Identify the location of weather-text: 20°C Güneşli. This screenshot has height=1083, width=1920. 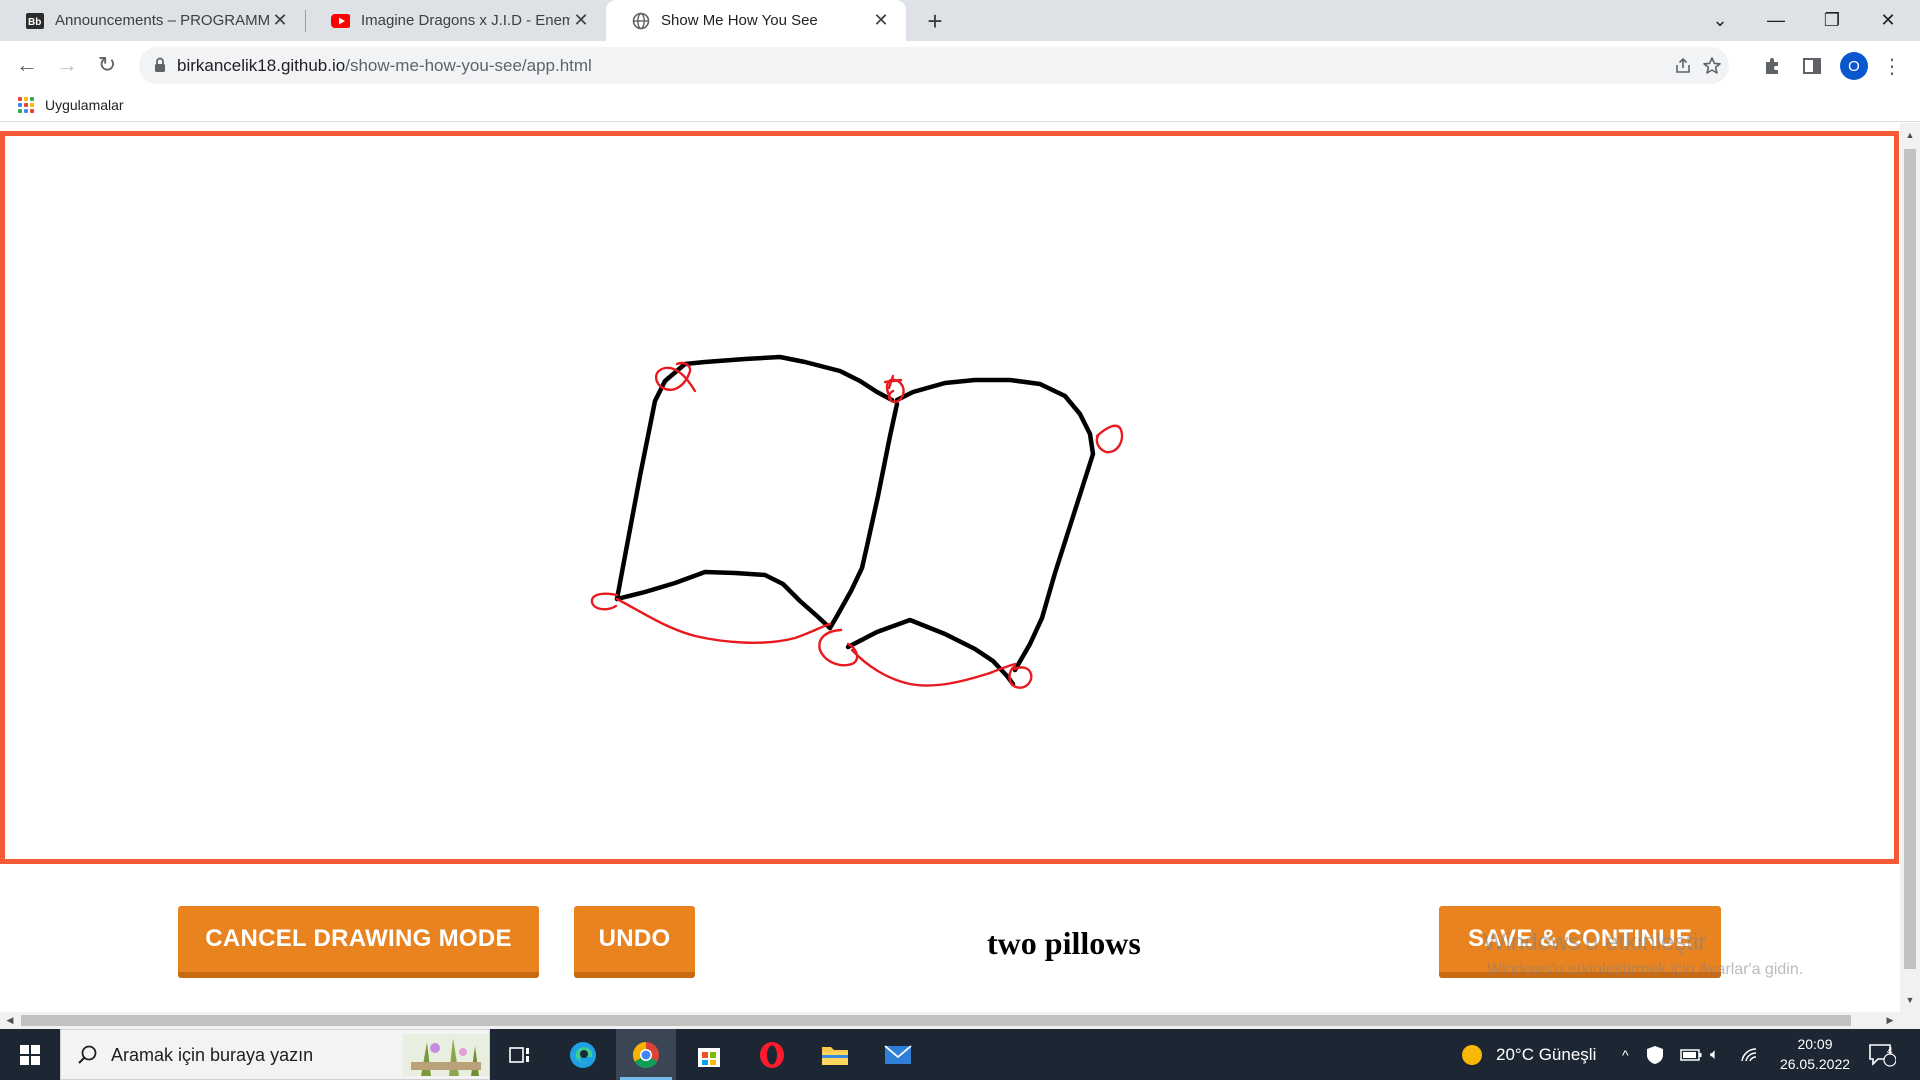
(1546, 1054).